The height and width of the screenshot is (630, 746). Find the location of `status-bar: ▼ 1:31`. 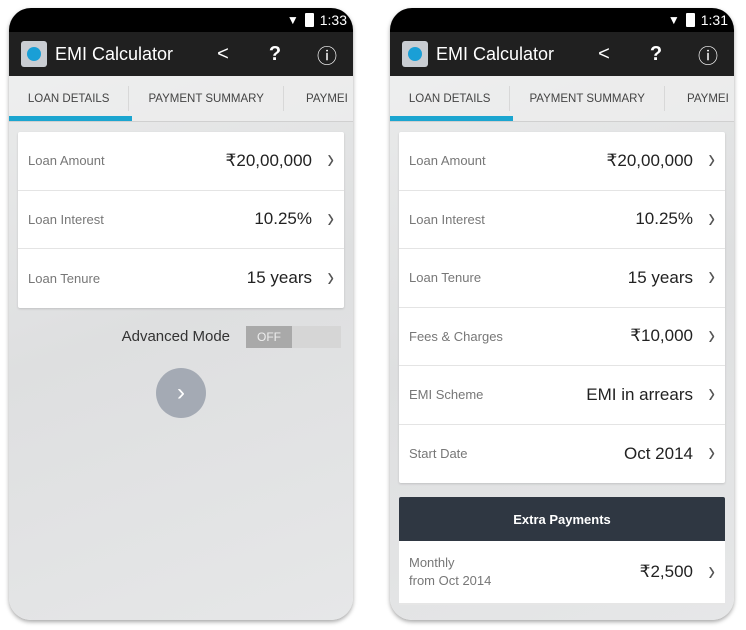

status-bar: ▼ 1:31 is located at coordinates (562, 20).